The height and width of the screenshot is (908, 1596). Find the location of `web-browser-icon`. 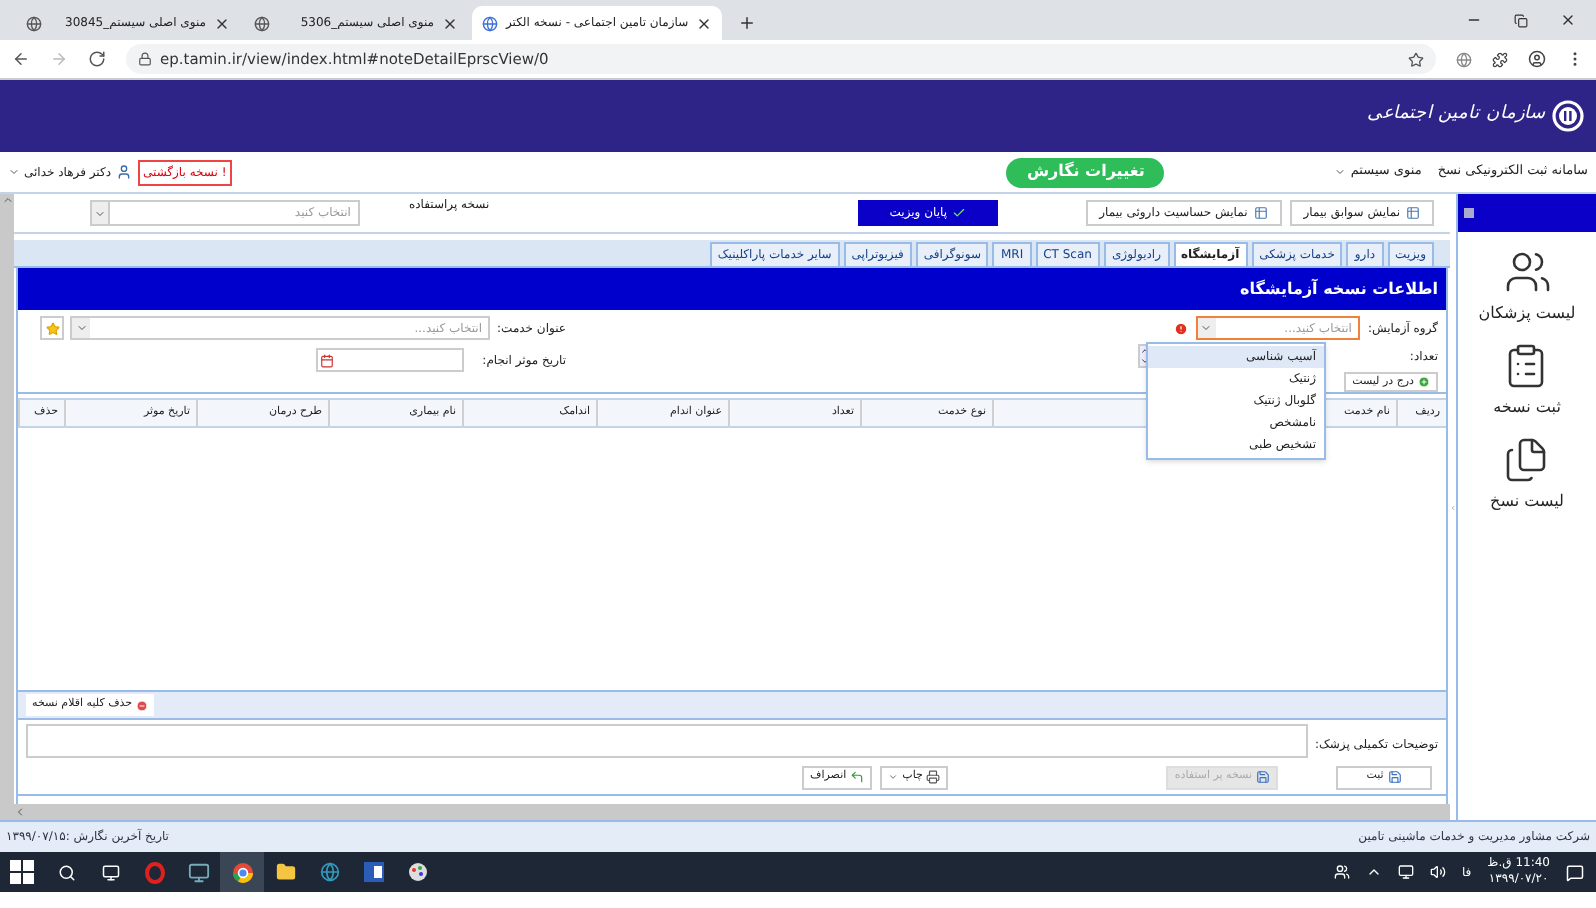

web-browser-icon is located at coordinates (330, 872).